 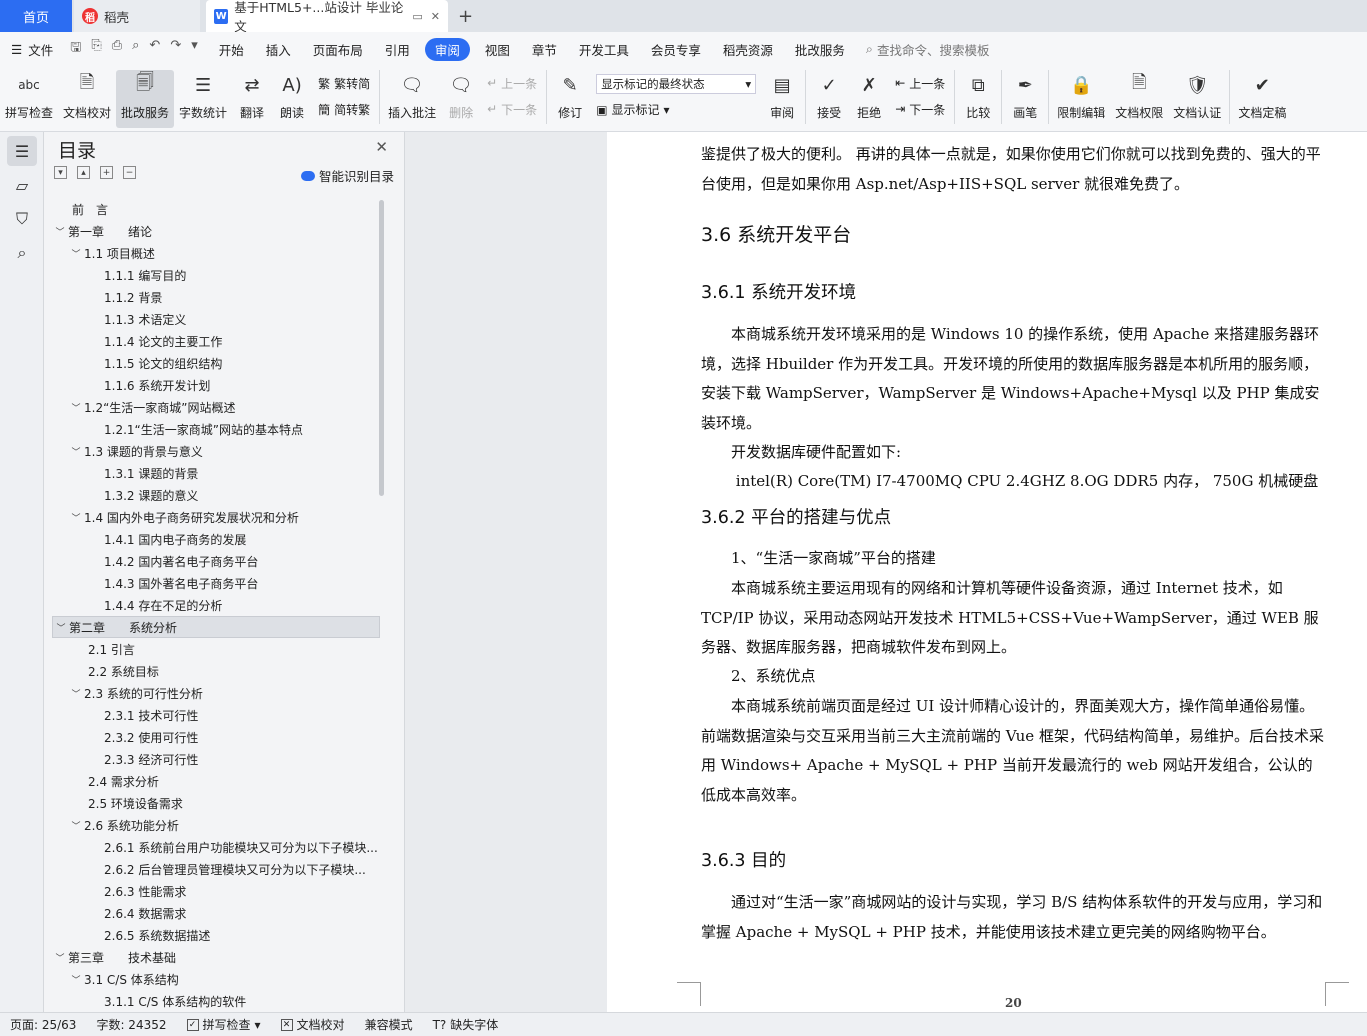 I want to click on toc-item: 1.4.4 存在不足的分析, so click(x=216, y=605).